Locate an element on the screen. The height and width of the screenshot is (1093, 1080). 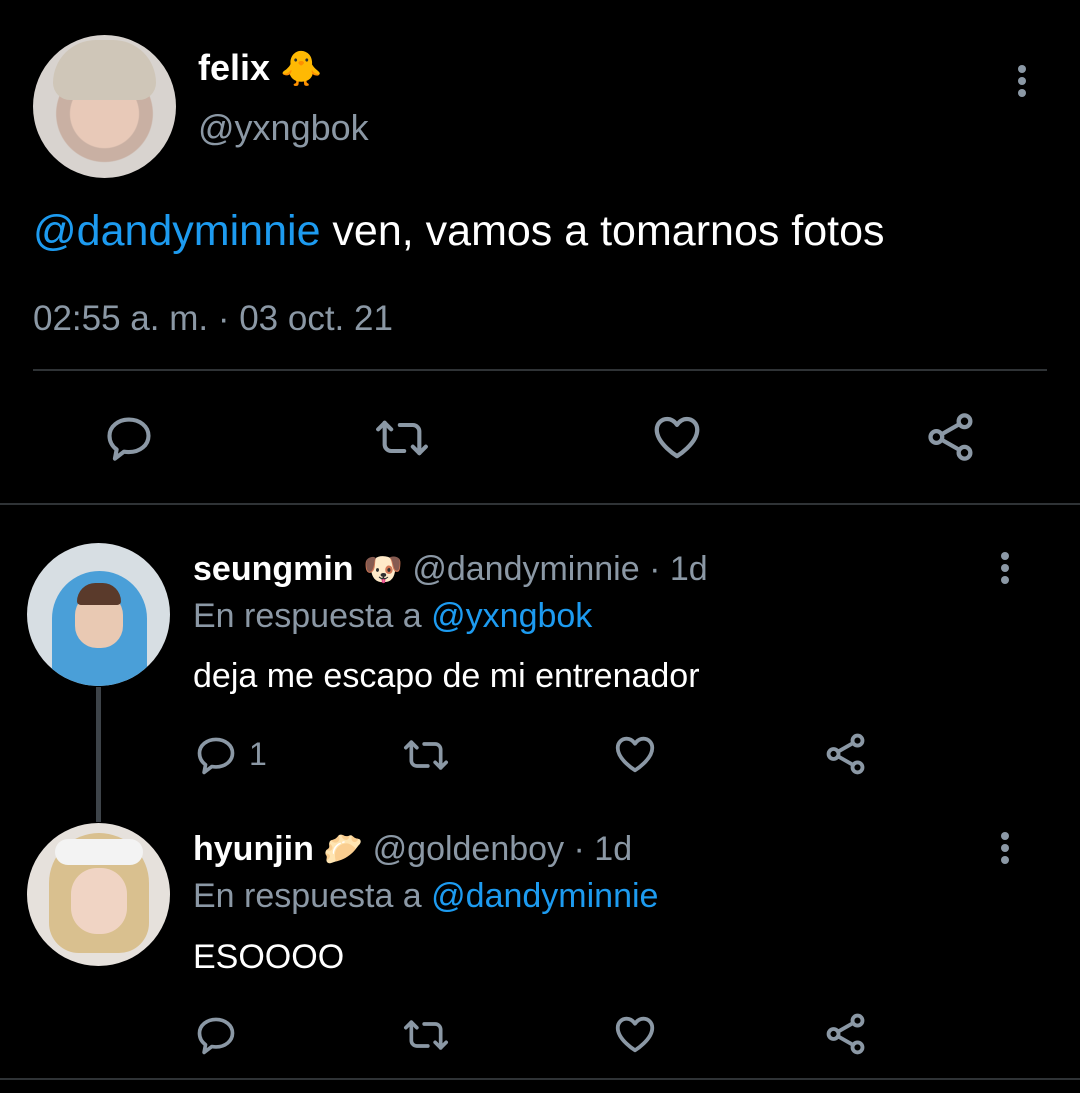
section-divider is located at coordinates (540, 504).